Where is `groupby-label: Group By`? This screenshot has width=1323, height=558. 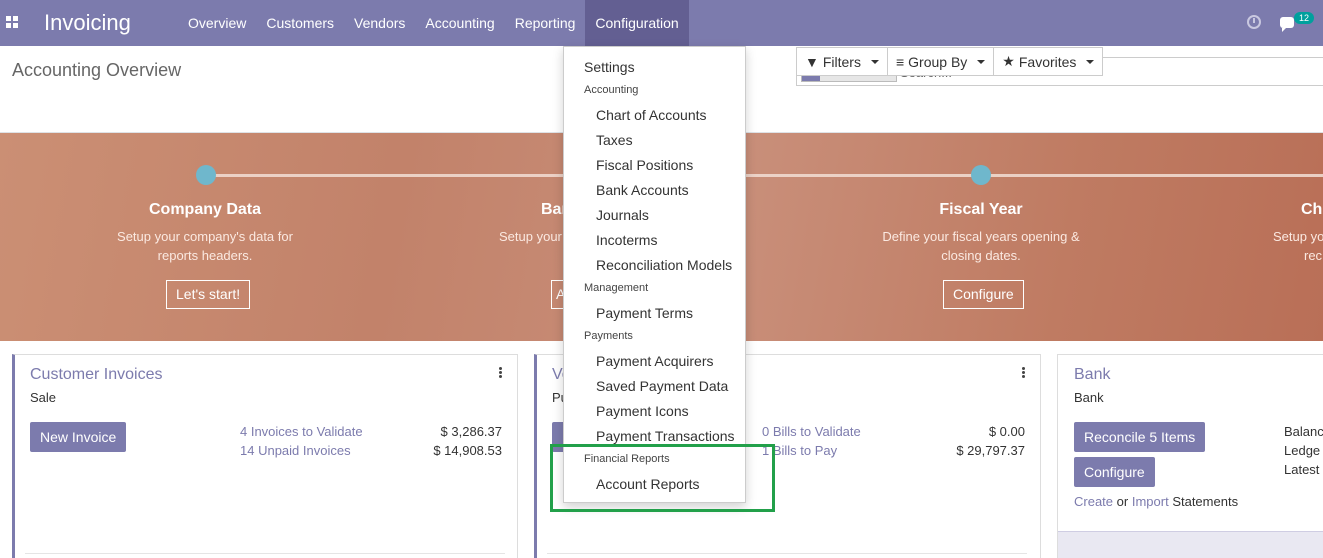 groupby-label: Group By is located at coordinates (938, 61).